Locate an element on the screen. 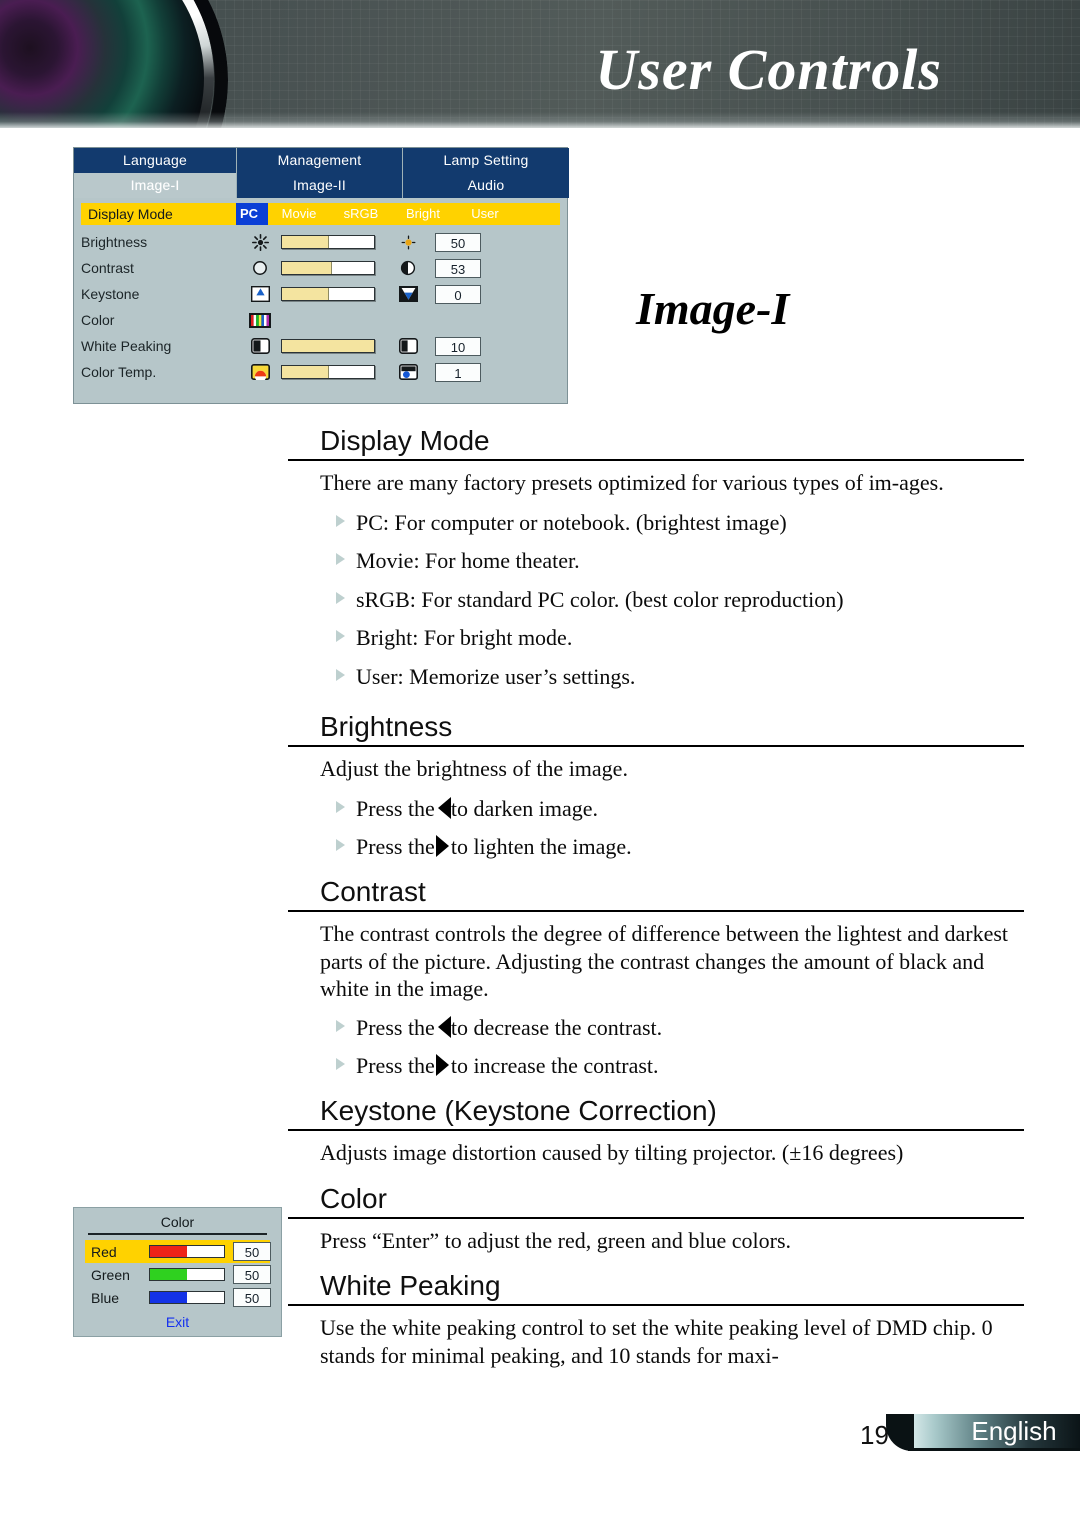  osd-row-white-peaking: White Peaking 10 is located at coordinates (320, 346).